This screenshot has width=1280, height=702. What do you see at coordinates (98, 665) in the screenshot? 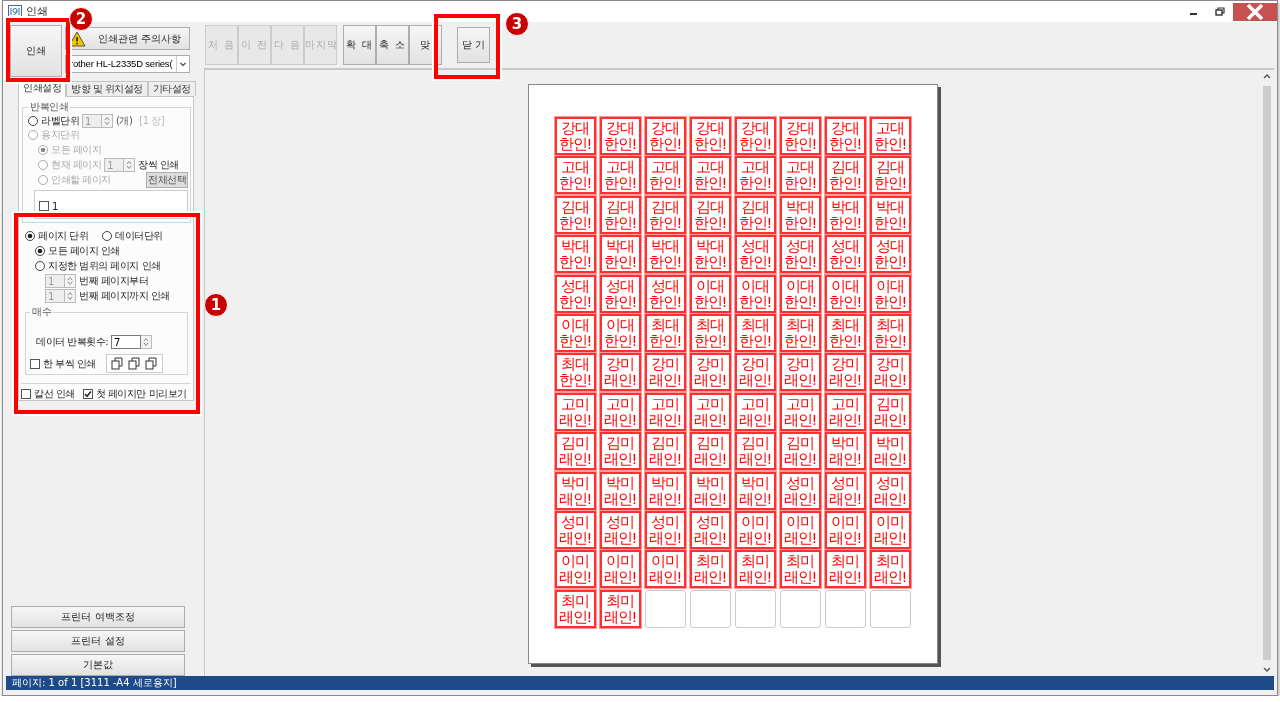
I see `panel-button: 기본값` at bounding box center [98, 665].